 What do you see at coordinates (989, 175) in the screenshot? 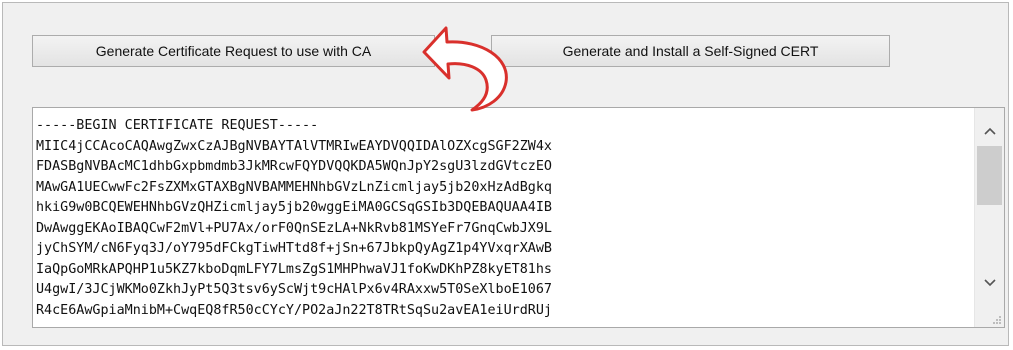
I see `scrollbar-thumb` at bounding box center [989, 175].